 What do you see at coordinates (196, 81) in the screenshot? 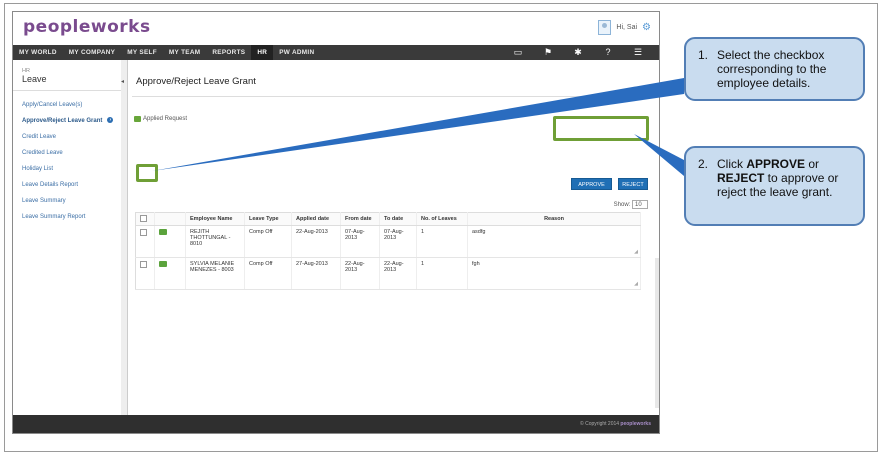
I see `page-title: Approve/Reject Leave Grant` at bounding box center [196, 81].